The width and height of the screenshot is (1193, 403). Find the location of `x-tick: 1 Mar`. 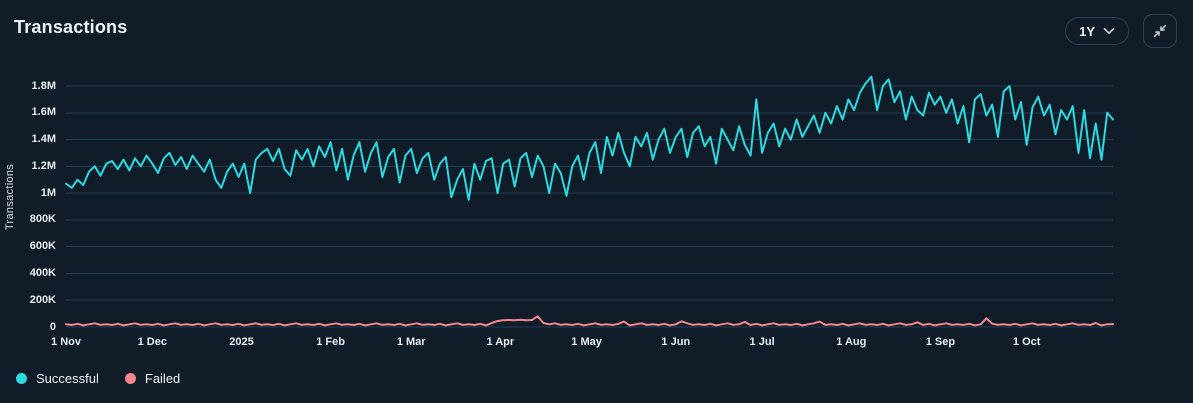

x-tick: 1 Mar is located at coordinates (411, 342).